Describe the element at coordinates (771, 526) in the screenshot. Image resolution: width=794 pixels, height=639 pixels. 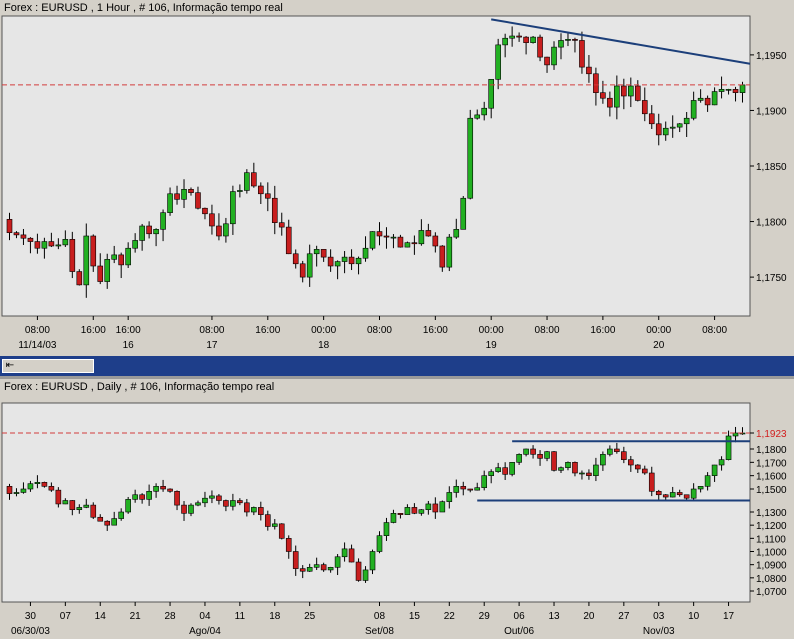
I see `y-tick-label: 1,1200` at that location.